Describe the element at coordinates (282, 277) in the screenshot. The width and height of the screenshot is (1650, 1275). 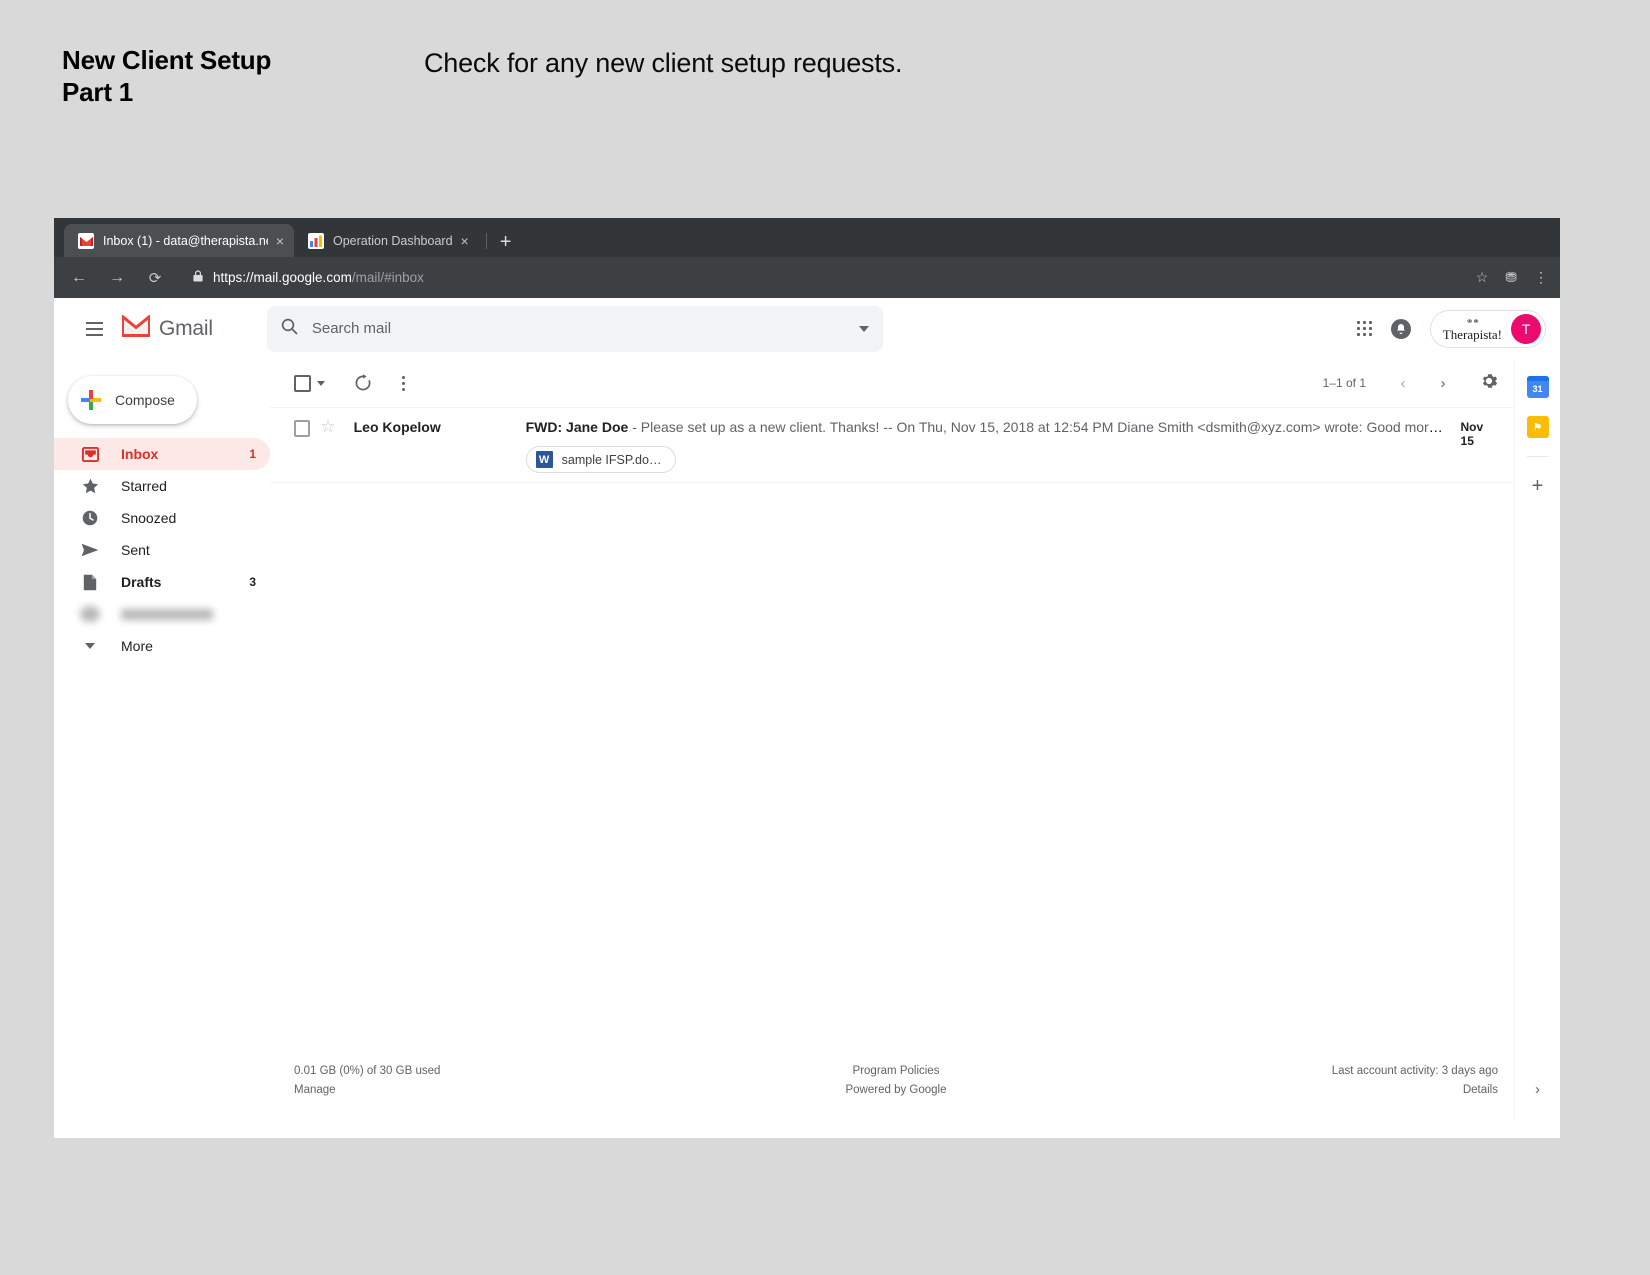
I see `url-host: https://mail.google.com` at that location.